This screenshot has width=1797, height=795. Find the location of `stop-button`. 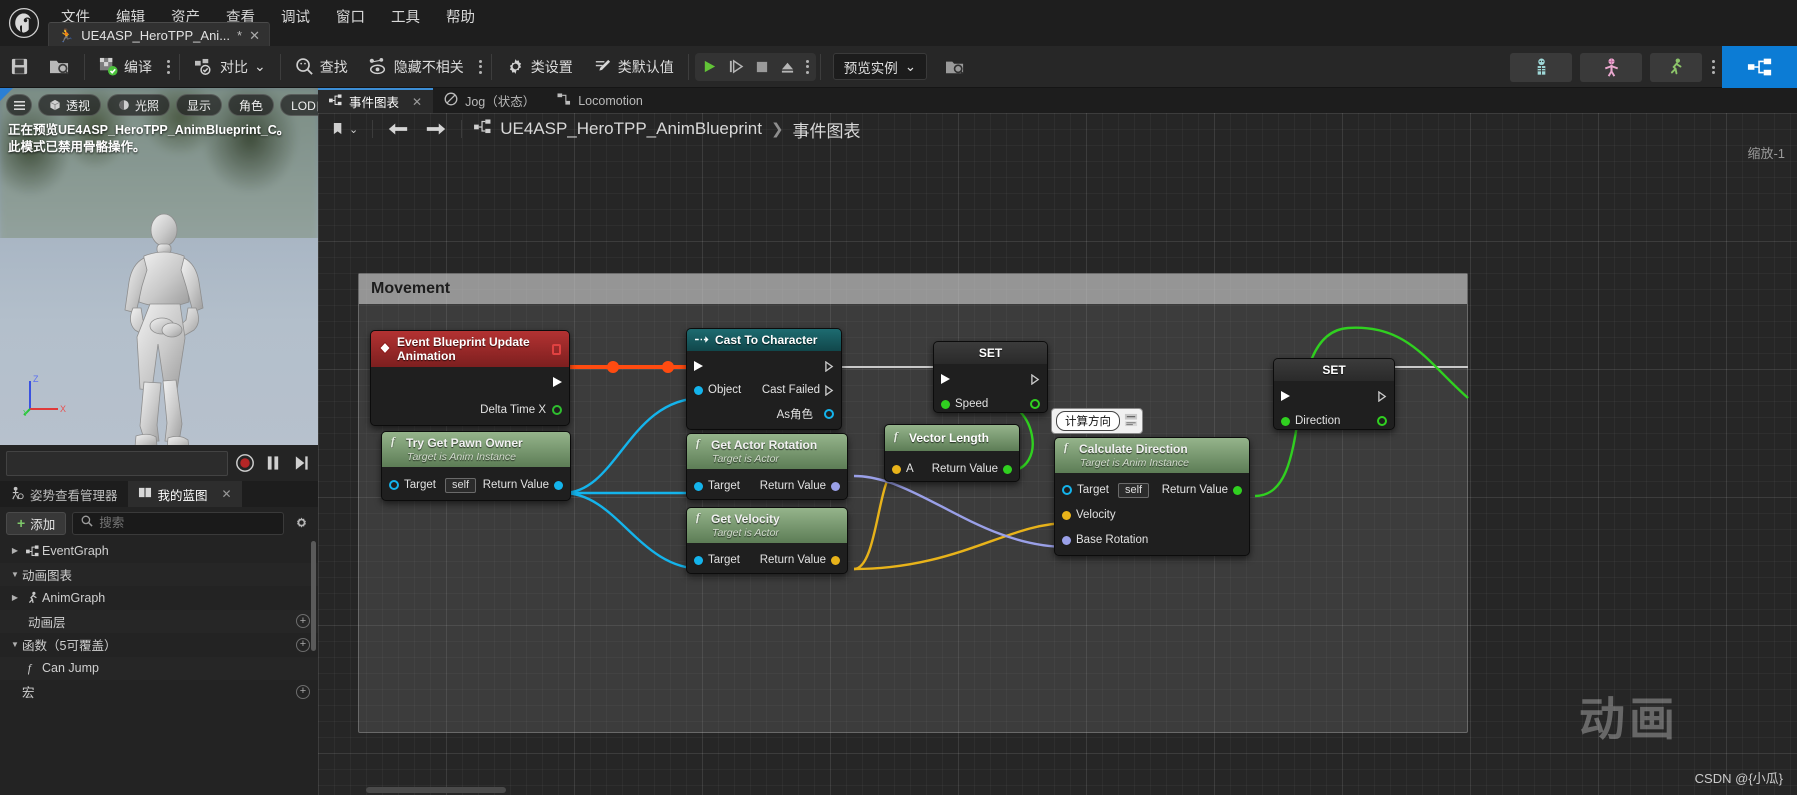

stop-button is located at coordinates (762, 67).